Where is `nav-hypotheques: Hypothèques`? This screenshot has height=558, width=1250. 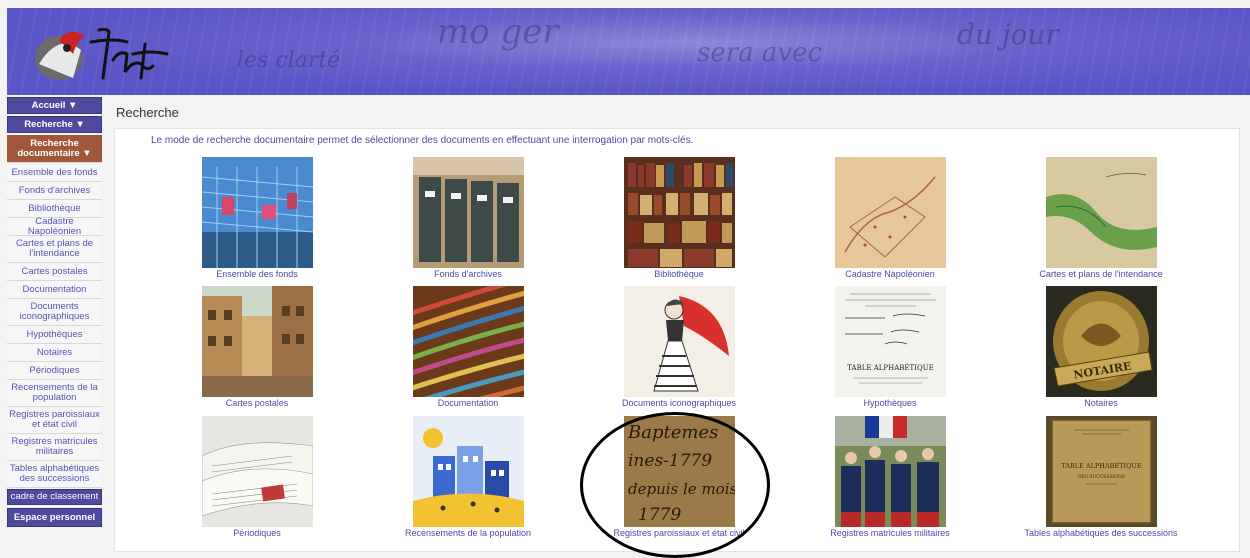 nav-hypotheques: Hypothèques is located at coordinates (54, 335).